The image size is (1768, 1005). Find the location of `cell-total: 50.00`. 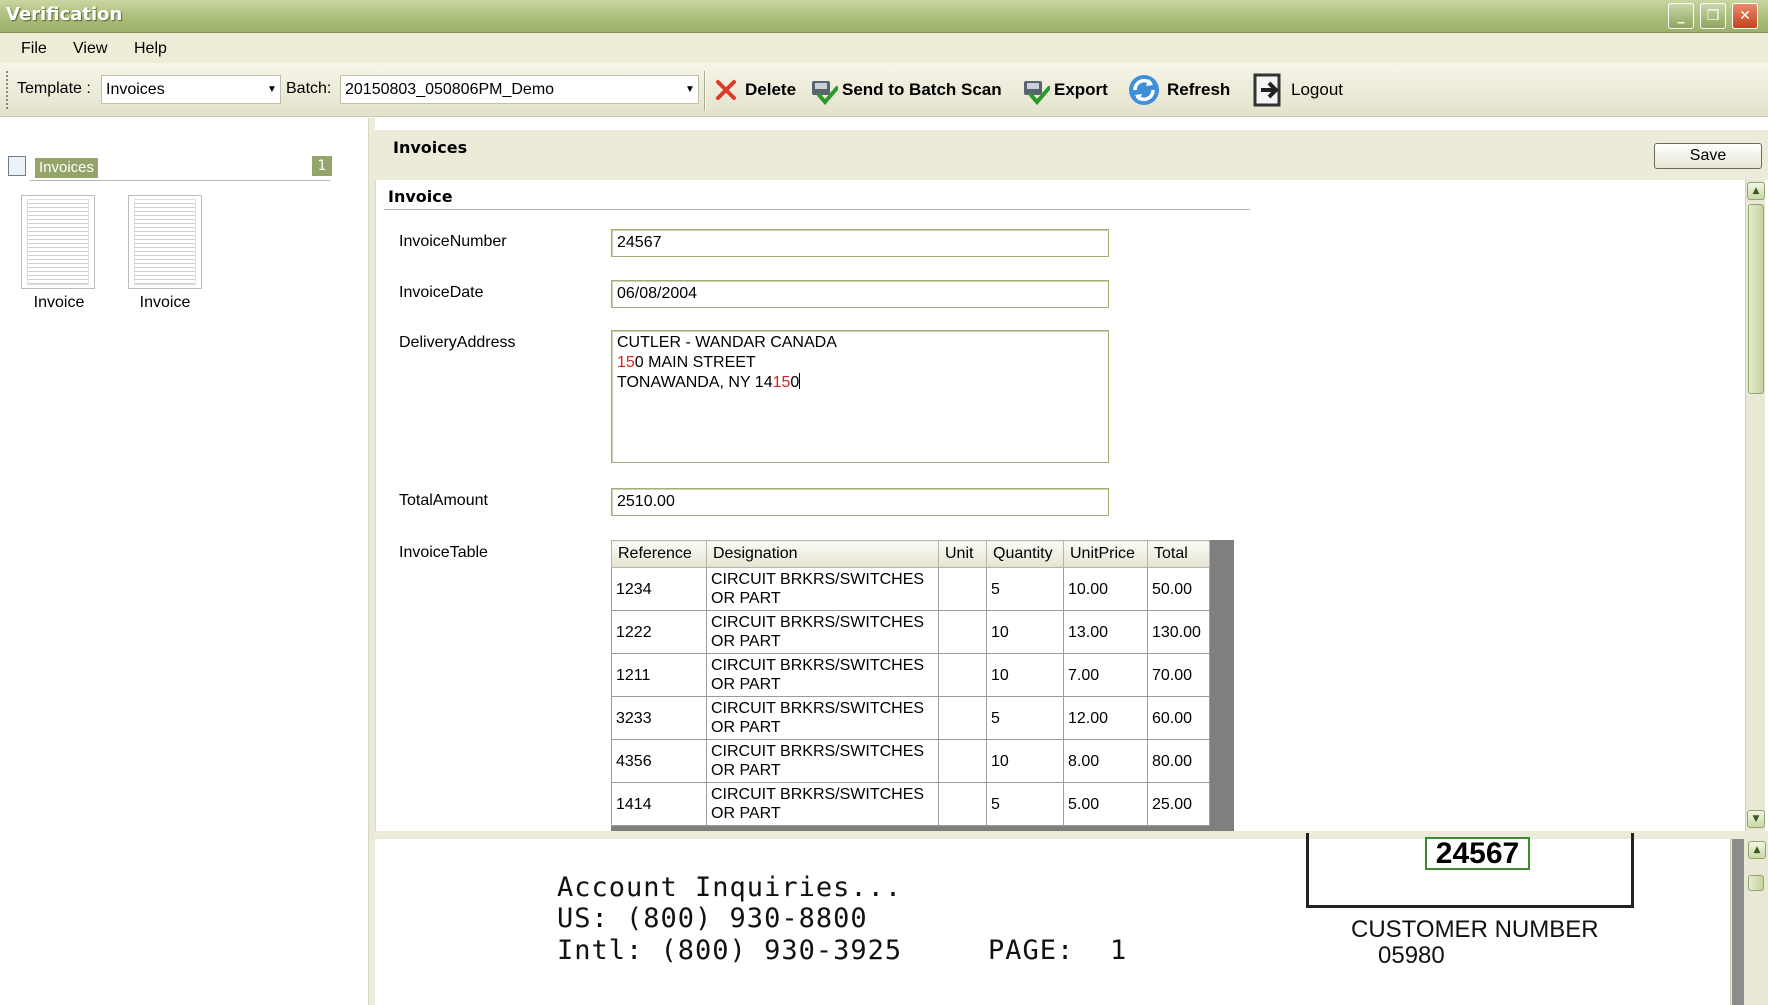

cell-total: 50.00 is located at coordinates (1178, 589).